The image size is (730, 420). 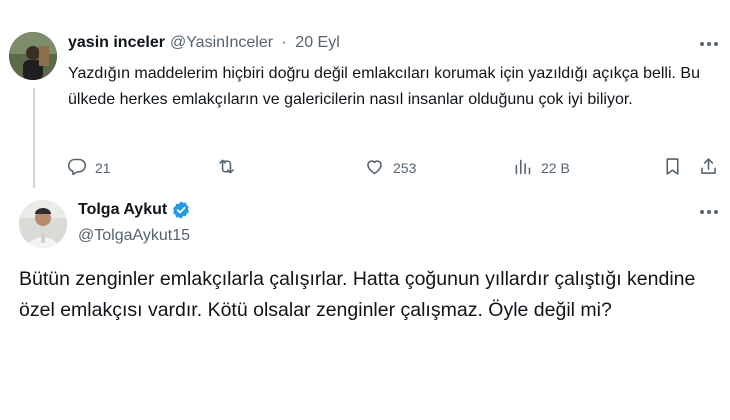 What do you see at coordinates (522, 168) in the screenshot?
I see `views-icon` at bounding box center [522, 168].